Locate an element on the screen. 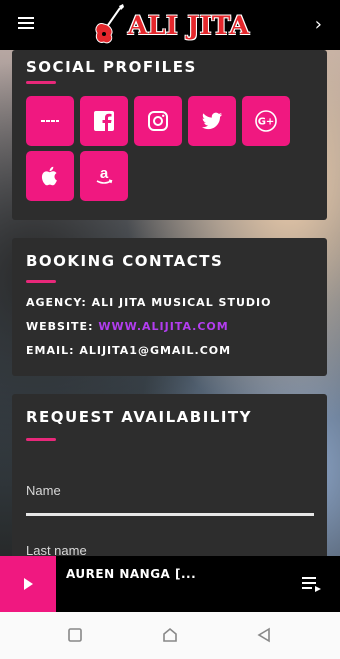 Image resolution: width=340 pixels, height=659 pixels. dashes-button is located at coordinates (50, 121).